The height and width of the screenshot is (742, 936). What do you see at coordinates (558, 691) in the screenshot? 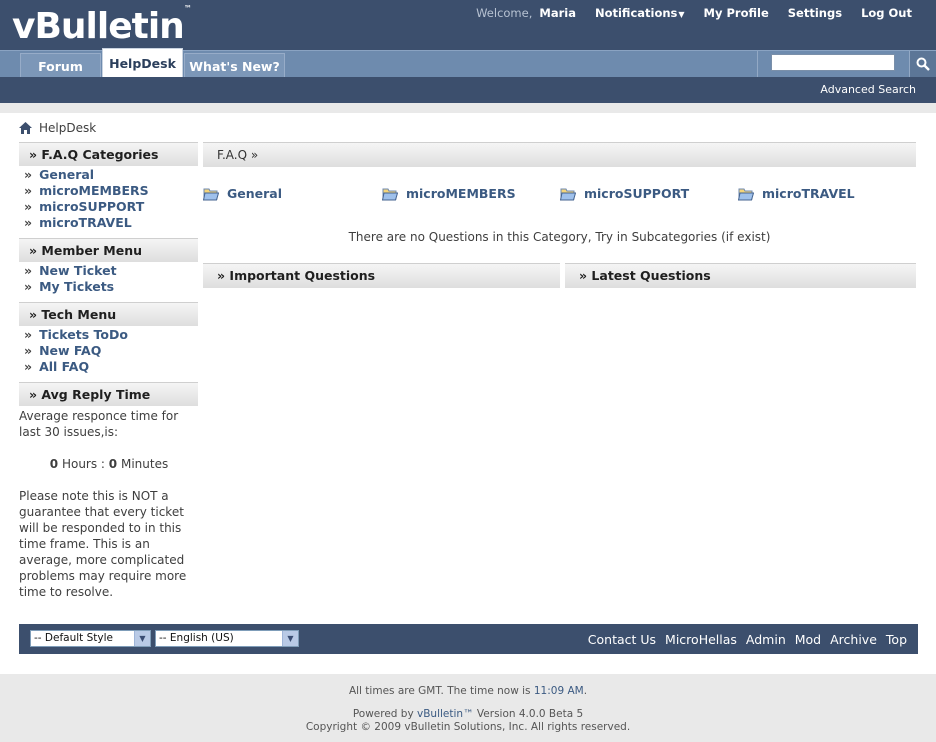
I see `current-time: 11:09 AM` at bounding box center [558, 691].